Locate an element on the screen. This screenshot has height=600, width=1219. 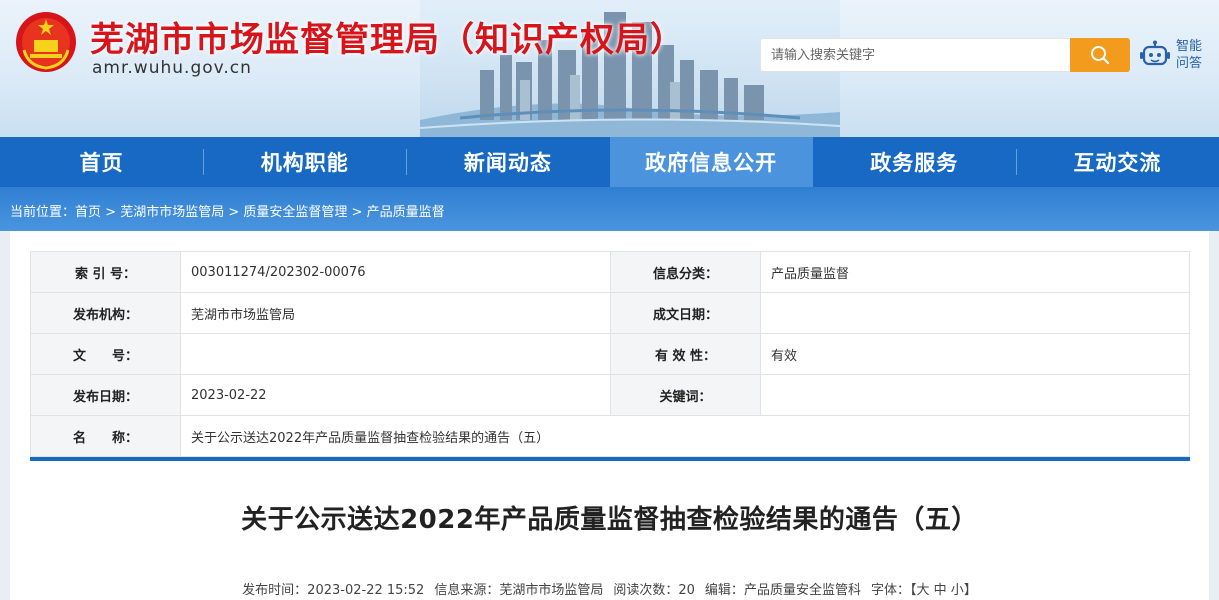
breadcrumb-item-product-quality: 产品质量监督 is located at coordinates (406, 212).